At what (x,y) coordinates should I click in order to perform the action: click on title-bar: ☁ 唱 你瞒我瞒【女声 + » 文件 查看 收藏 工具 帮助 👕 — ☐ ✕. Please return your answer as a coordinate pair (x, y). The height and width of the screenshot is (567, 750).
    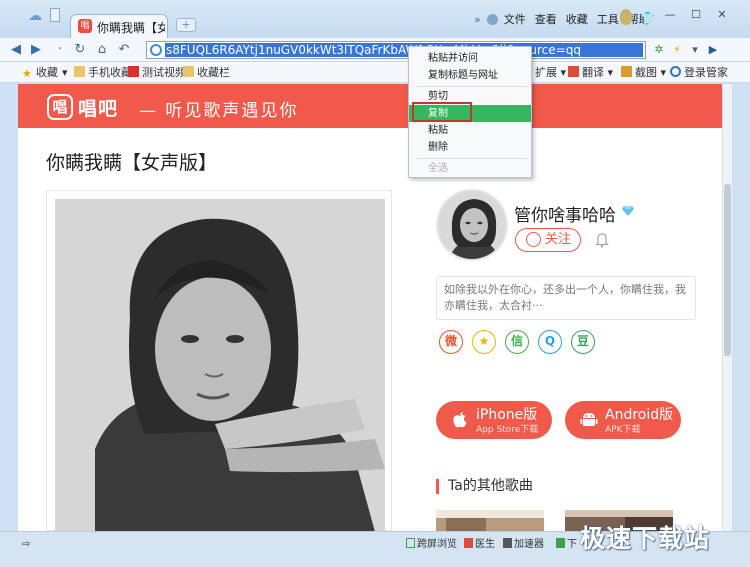
    Looking at the image, I should click on (375, 19).